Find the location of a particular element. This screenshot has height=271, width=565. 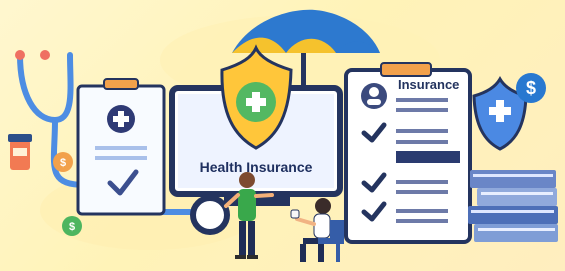

document-title: Insurance is located at coordinates (428, 84).